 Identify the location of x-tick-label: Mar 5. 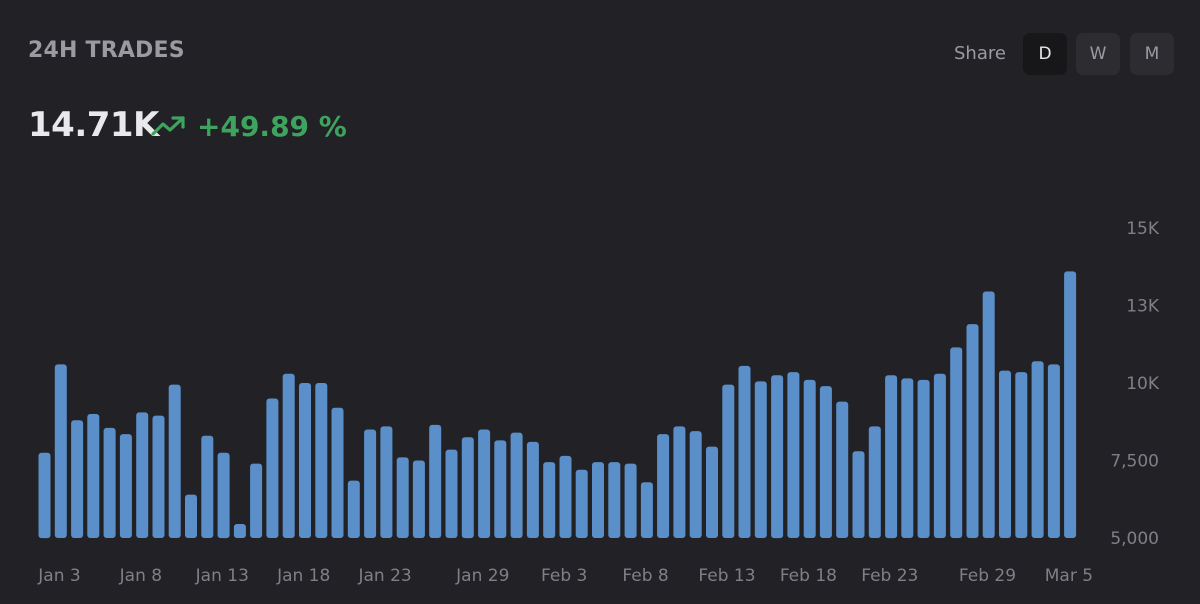
(1069, 576).